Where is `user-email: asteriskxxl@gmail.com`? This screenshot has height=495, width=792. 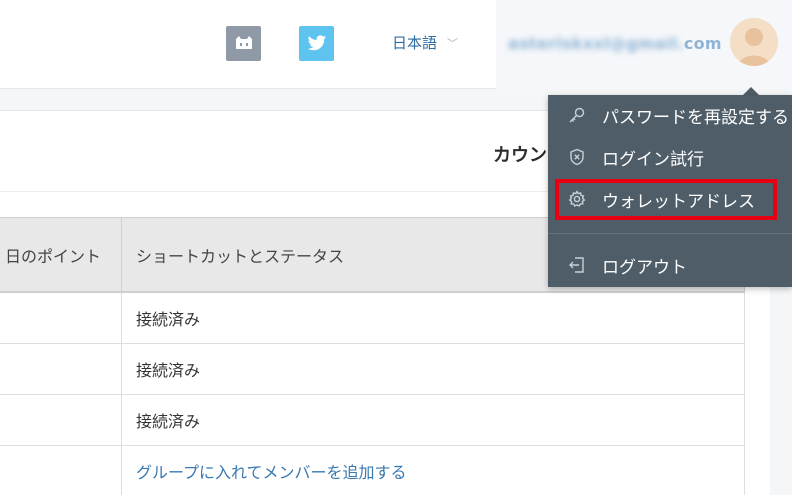
user-email: asteriskxxl@gmail.com is located at coordinates (615, 43).